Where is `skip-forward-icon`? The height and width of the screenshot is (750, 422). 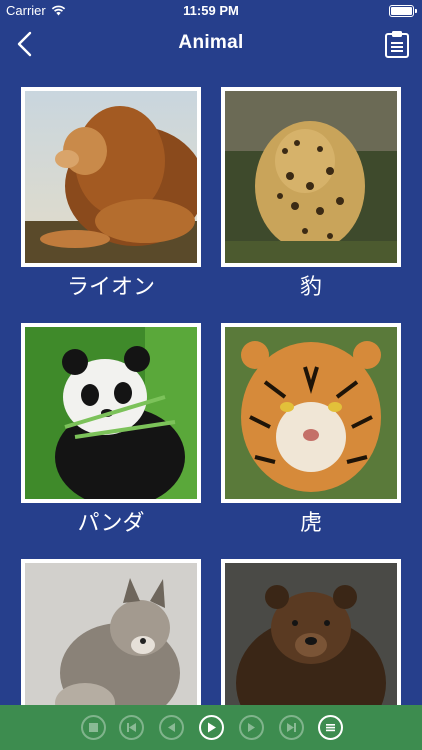
skip-forward-icon is located at coordinates (291, 727).